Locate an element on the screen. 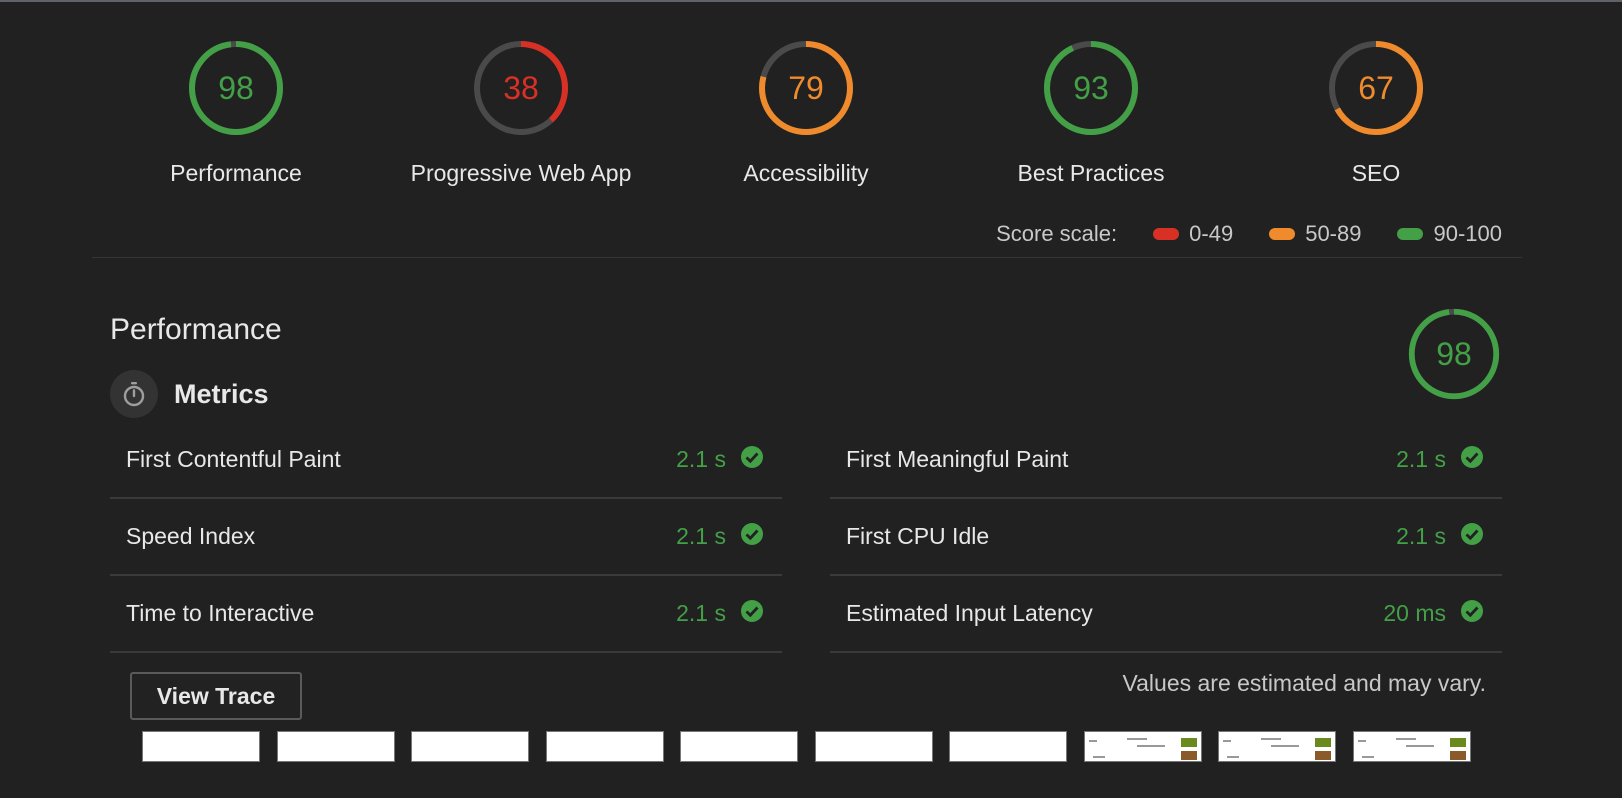 Image resolution: width=1622 pixels, height=798 pixels. scale-fail-swatch is located at coordinates (1166, 234).